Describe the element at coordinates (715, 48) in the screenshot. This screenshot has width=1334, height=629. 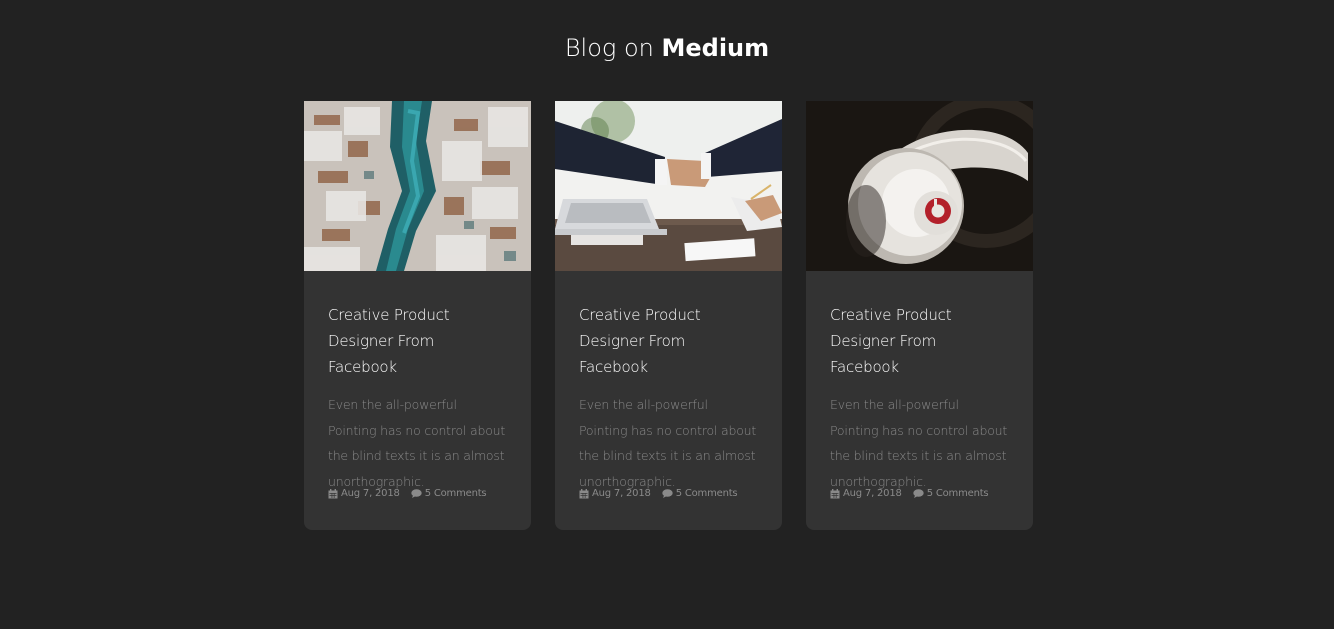
I see `heading-brand: Medium` at that location.